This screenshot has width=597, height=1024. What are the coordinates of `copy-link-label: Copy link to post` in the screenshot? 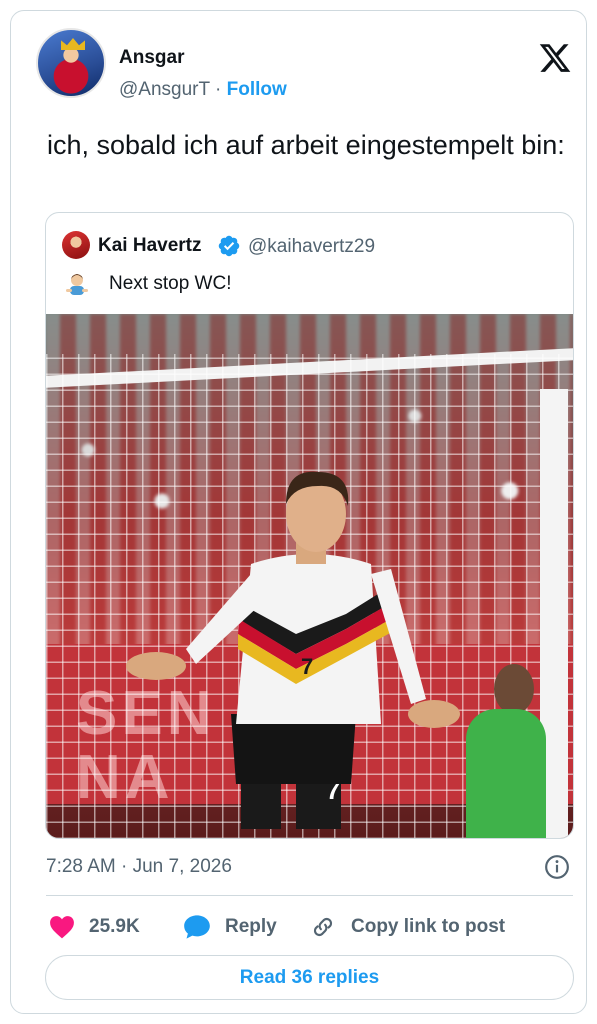 It's located at (428, 926).